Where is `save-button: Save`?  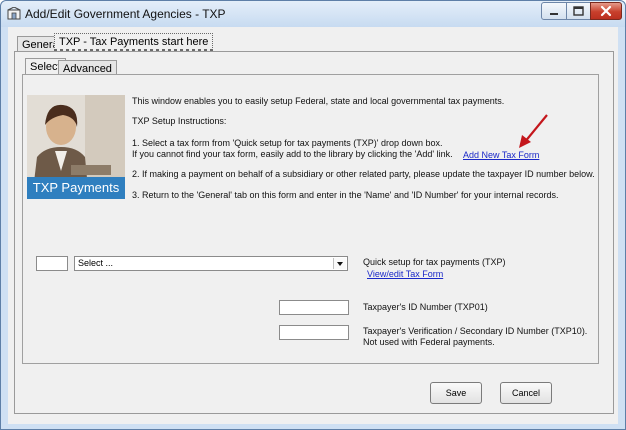
save-button: Save is located at coordinates (456, 393).